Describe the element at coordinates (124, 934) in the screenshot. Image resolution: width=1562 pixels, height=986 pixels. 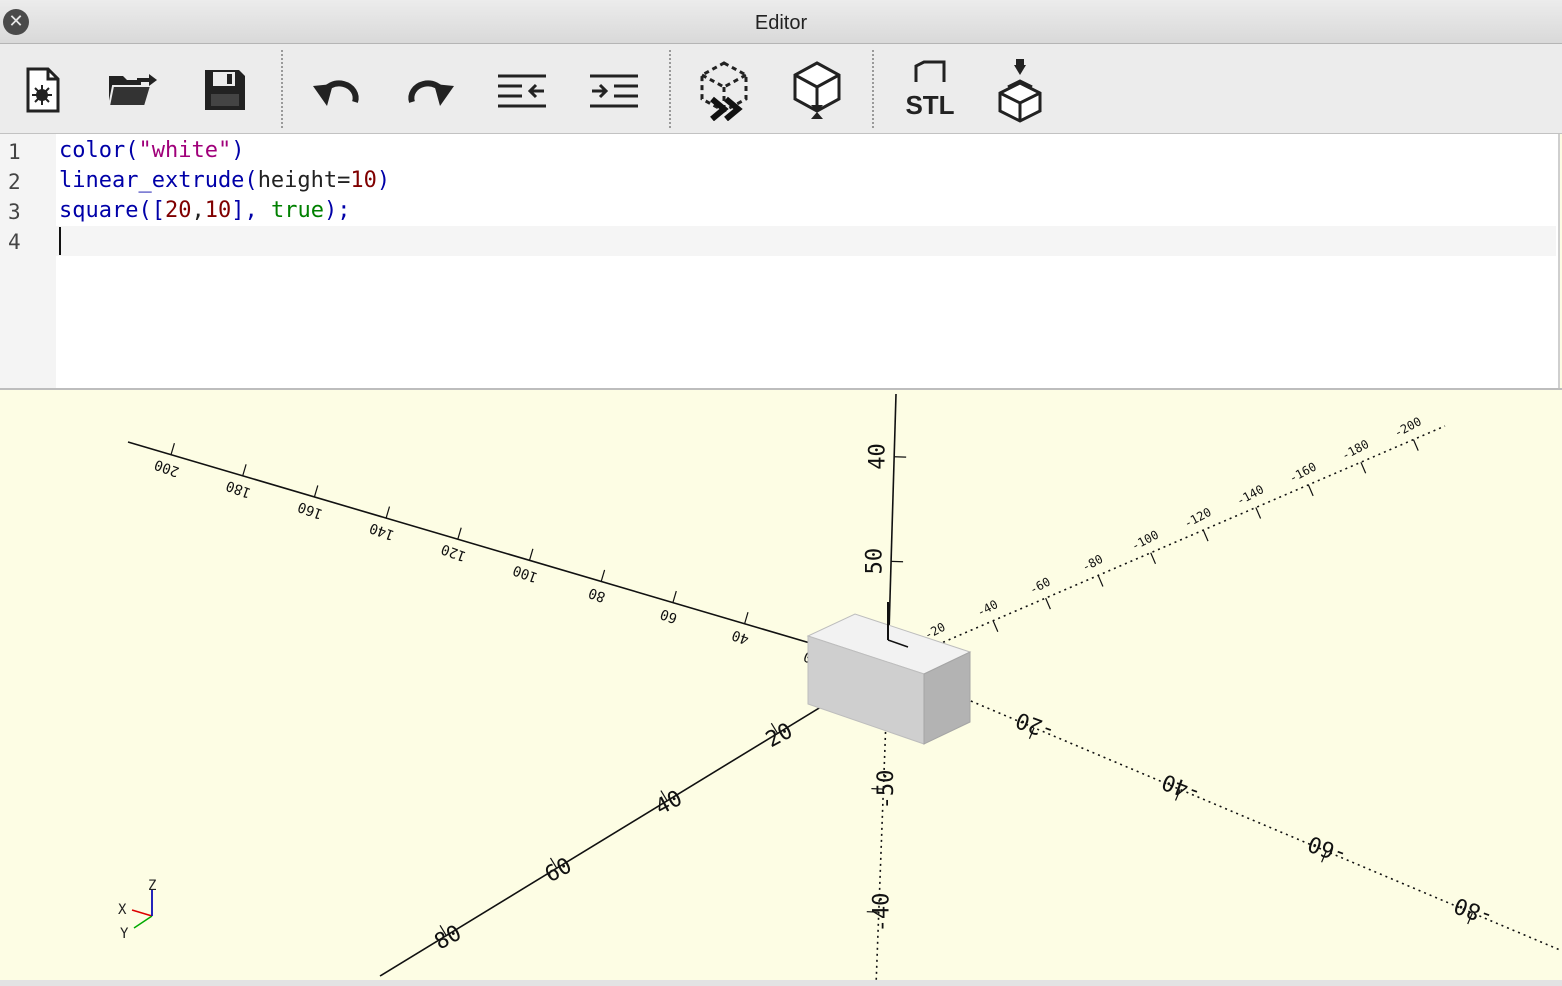
I see `gizmo-y-label: Y` at that location.